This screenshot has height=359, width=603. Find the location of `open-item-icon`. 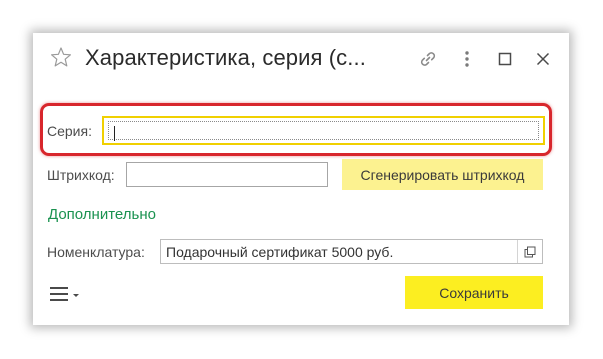

open-item-icon is located at coordinates (529, 251).